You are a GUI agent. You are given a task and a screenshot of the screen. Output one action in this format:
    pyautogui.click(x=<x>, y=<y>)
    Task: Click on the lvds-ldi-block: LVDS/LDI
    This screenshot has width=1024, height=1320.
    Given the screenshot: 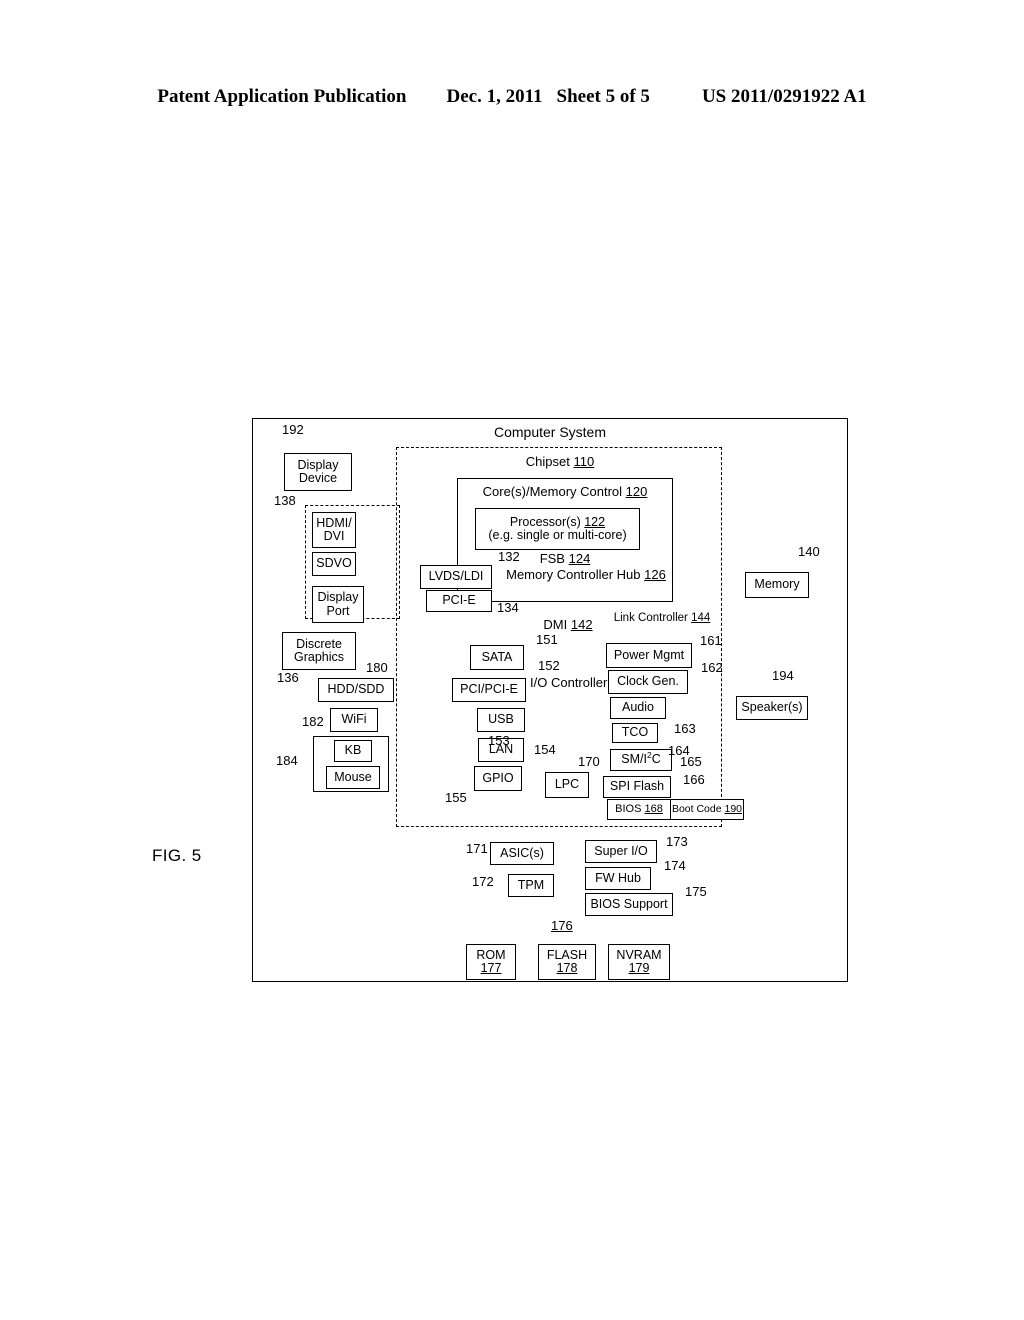 What is the action you would take?
    pyautogui.click(x=456, y=577)
    